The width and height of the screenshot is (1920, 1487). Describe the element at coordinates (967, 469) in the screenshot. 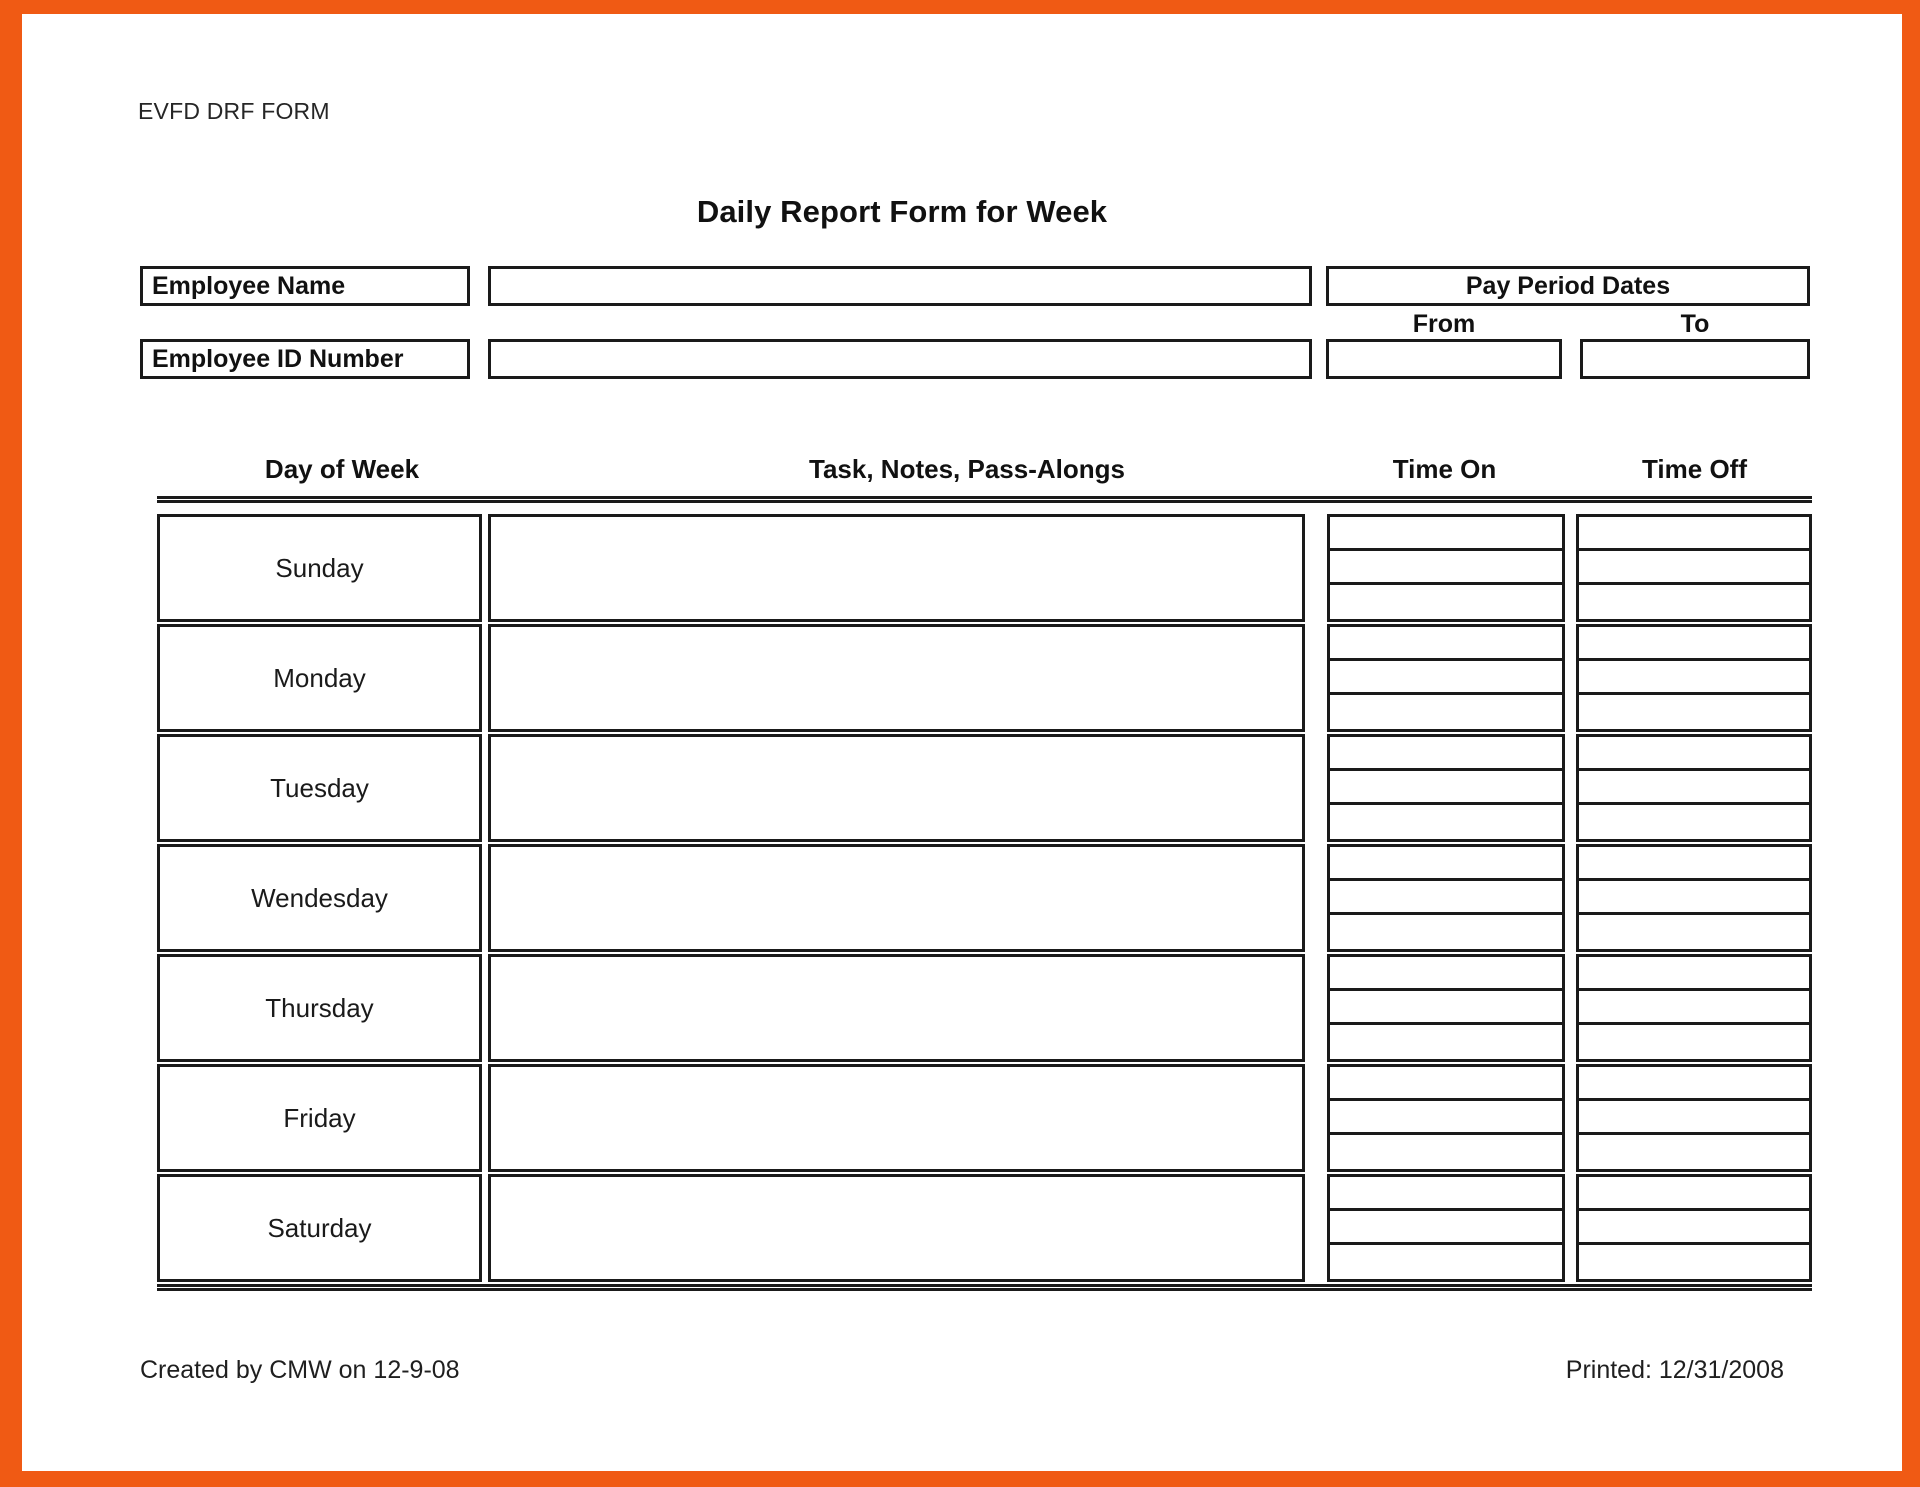

I see `column-header-task-notes: Task, Notes, Pass-Alongs` at that location.